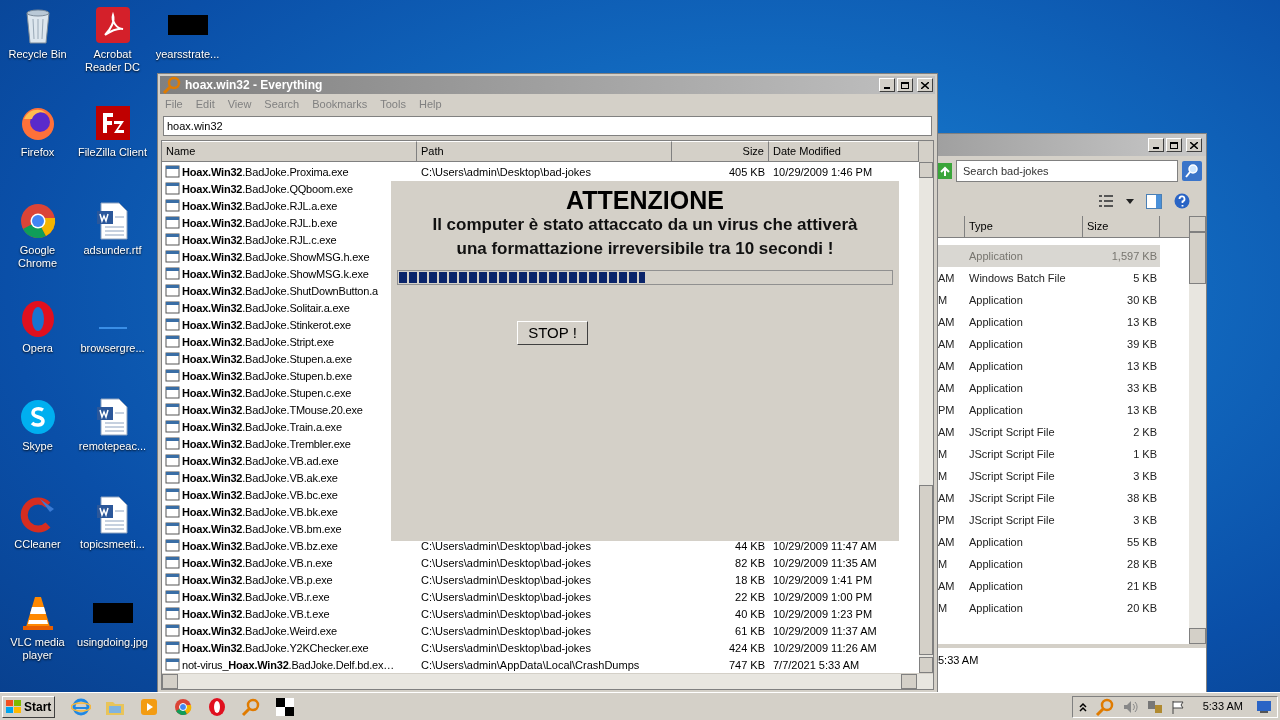 The height and width of the screenshot is (720, 1280). What do you see at coordinates (37, 446) in the screenshot?
I see `desktop-icon-label: Skype` at bounding box center [37, 446].